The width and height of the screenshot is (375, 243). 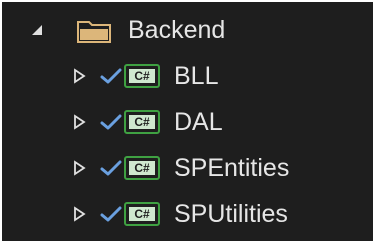 What do you see at coordinates (94, 32) in the screenshot?
I see `folder-icon` at bounding box center [94, 32].